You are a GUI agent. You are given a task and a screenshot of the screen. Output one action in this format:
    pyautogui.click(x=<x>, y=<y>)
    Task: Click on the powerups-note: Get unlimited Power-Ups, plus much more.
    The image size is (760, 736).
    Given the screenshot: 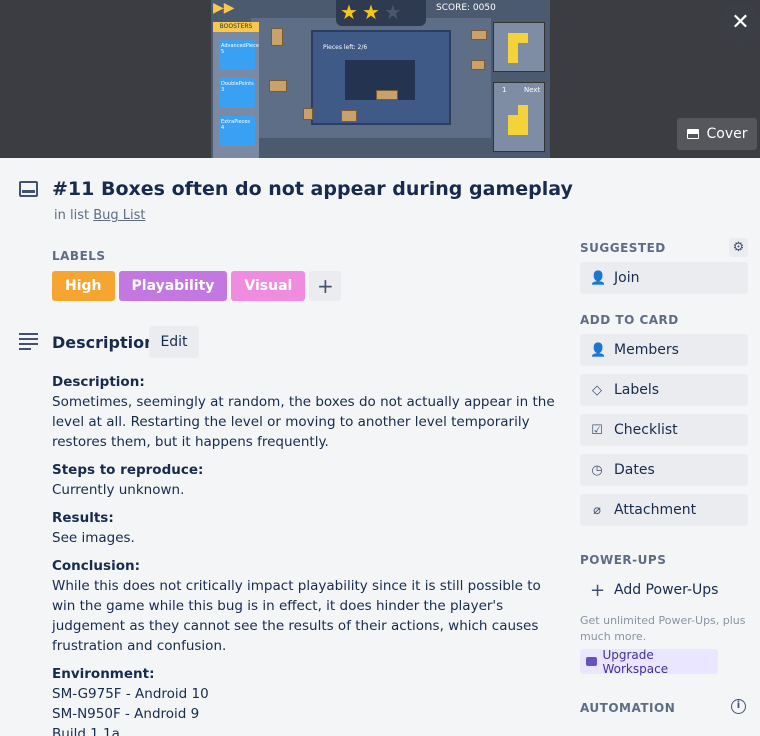 What is the action you would take?
    pyautogui.click(x=663, y=628)
    